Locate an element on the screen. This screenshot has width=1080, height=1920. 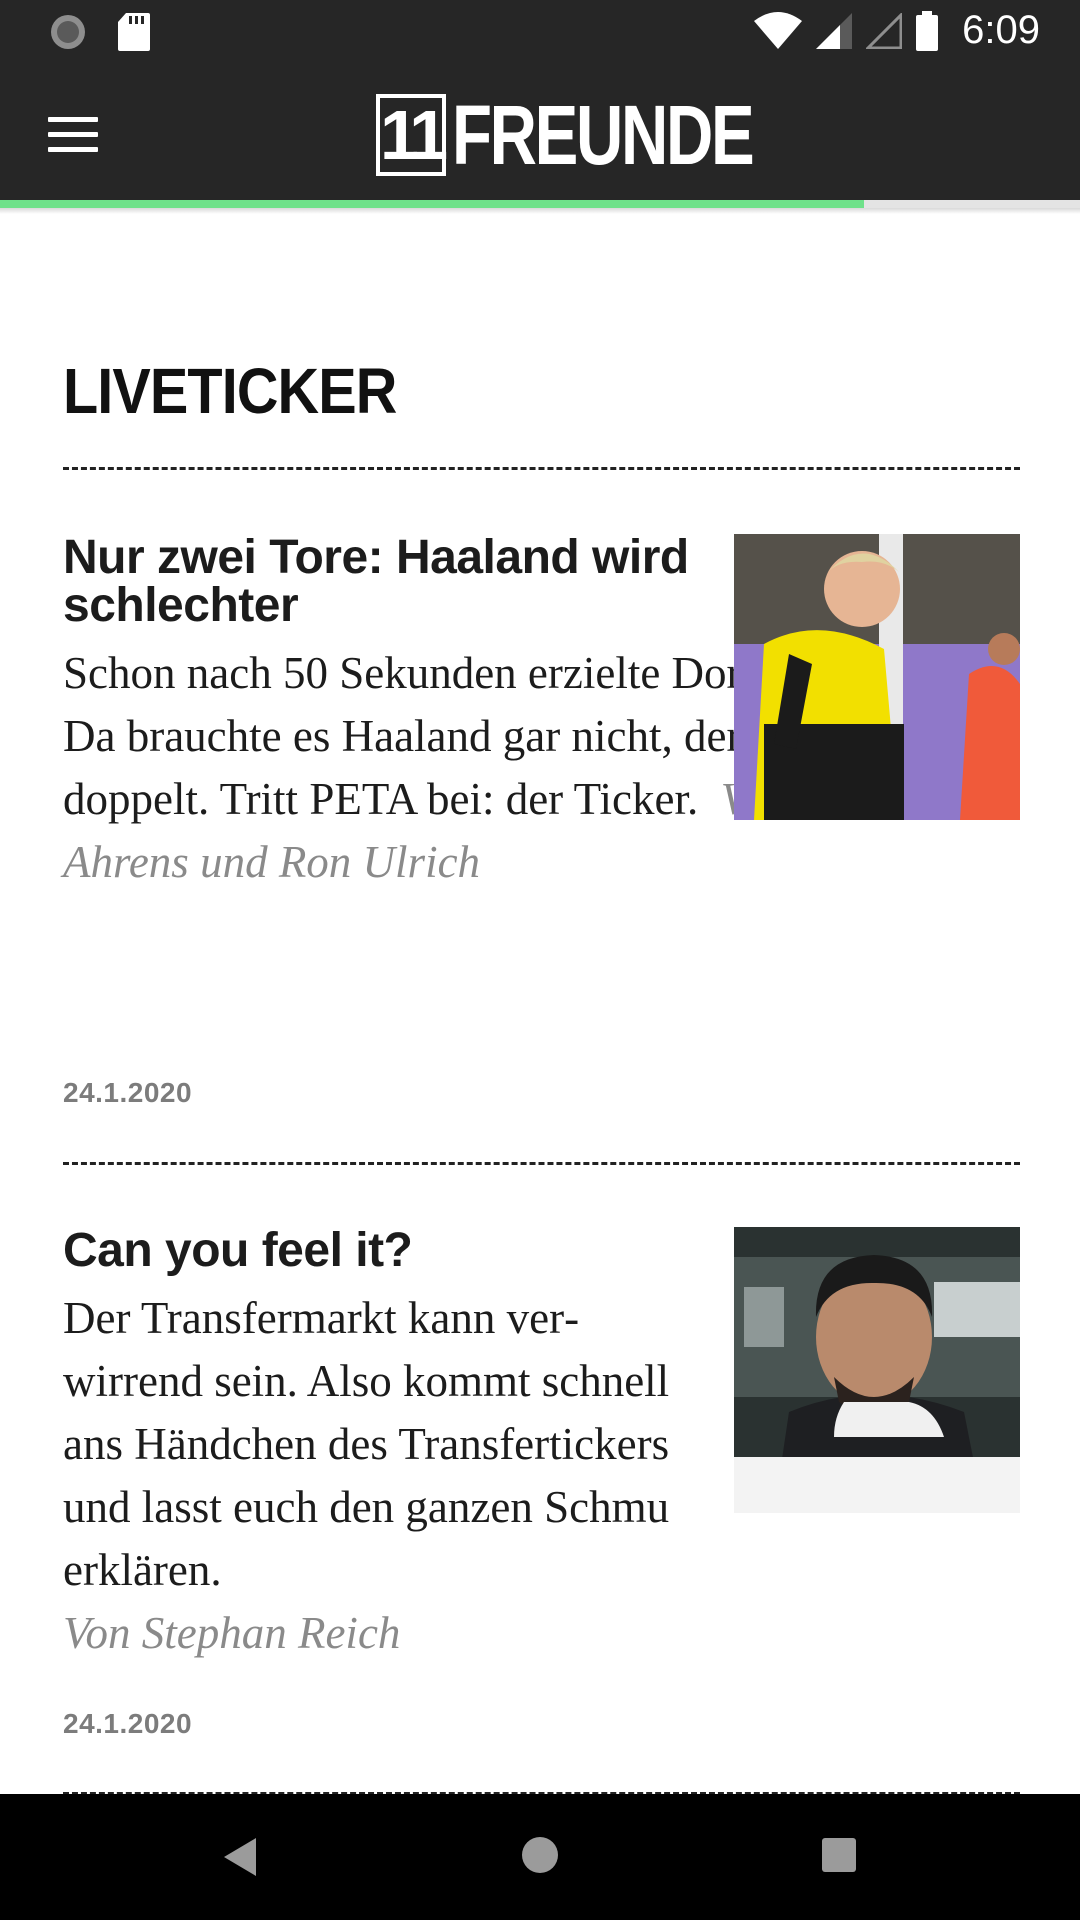
article-headline: Can you feel it? is located at coordinates (383, 1251).